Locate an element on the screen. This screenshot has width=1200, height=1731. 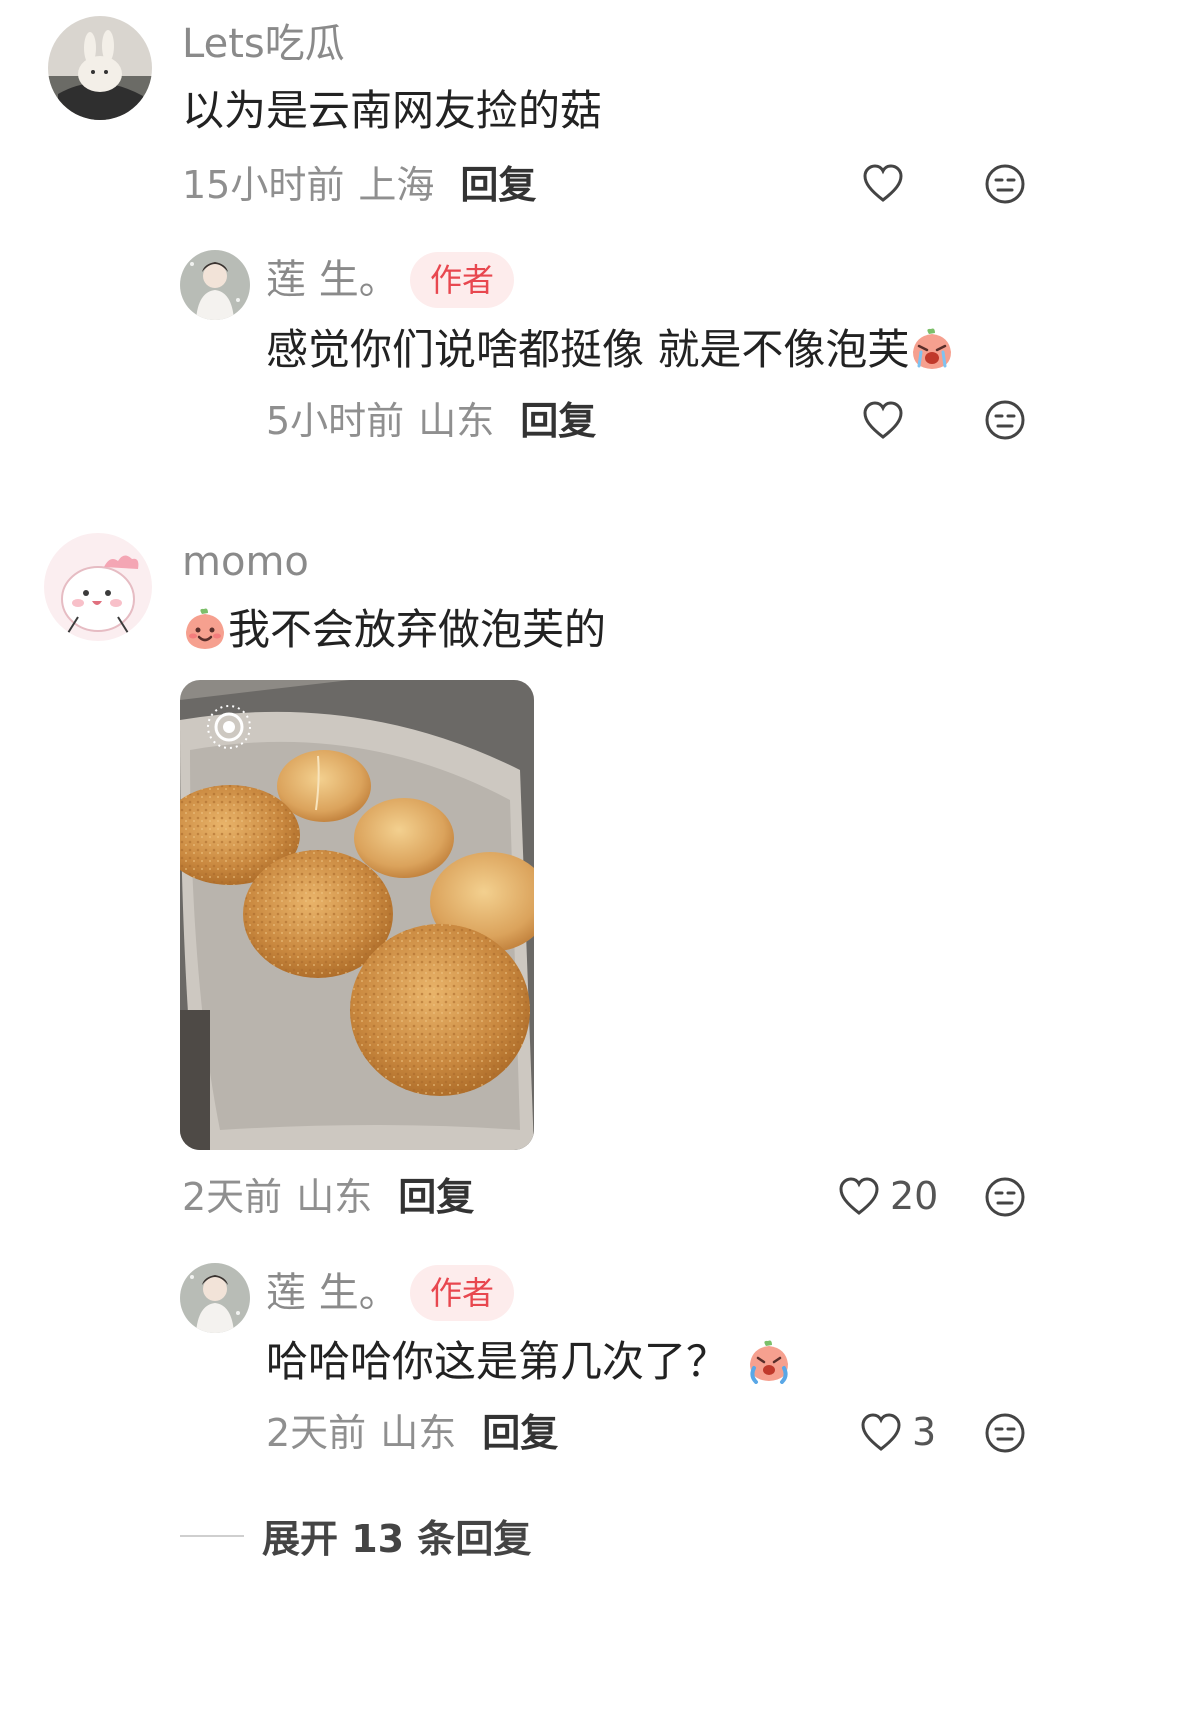
like-count: 3 is located at coordinates (924, 1432).